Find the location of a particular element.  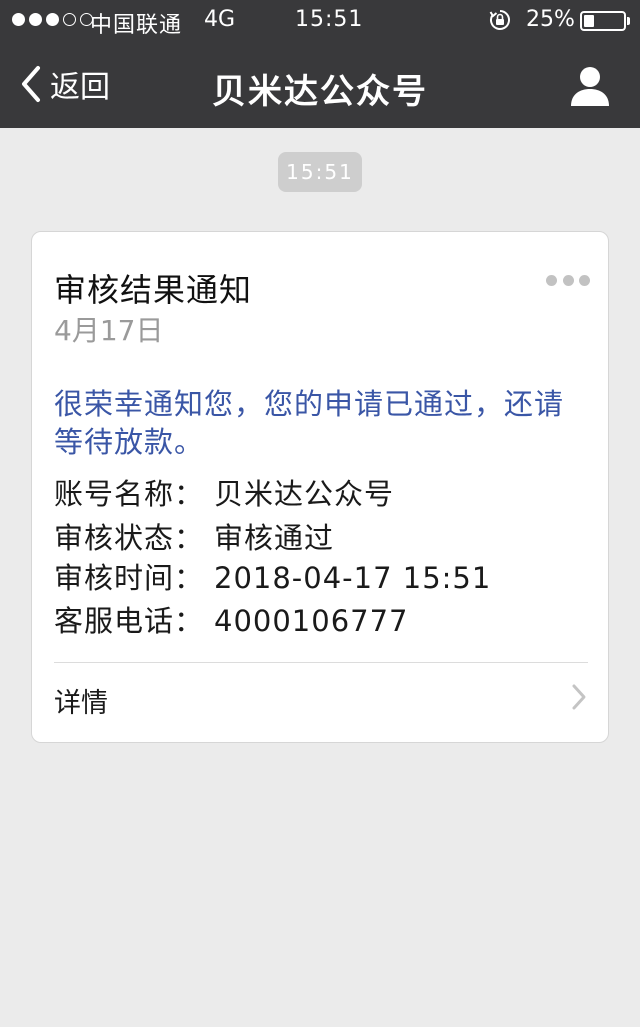

network-type: 4G is located at coordinates (220, 19).